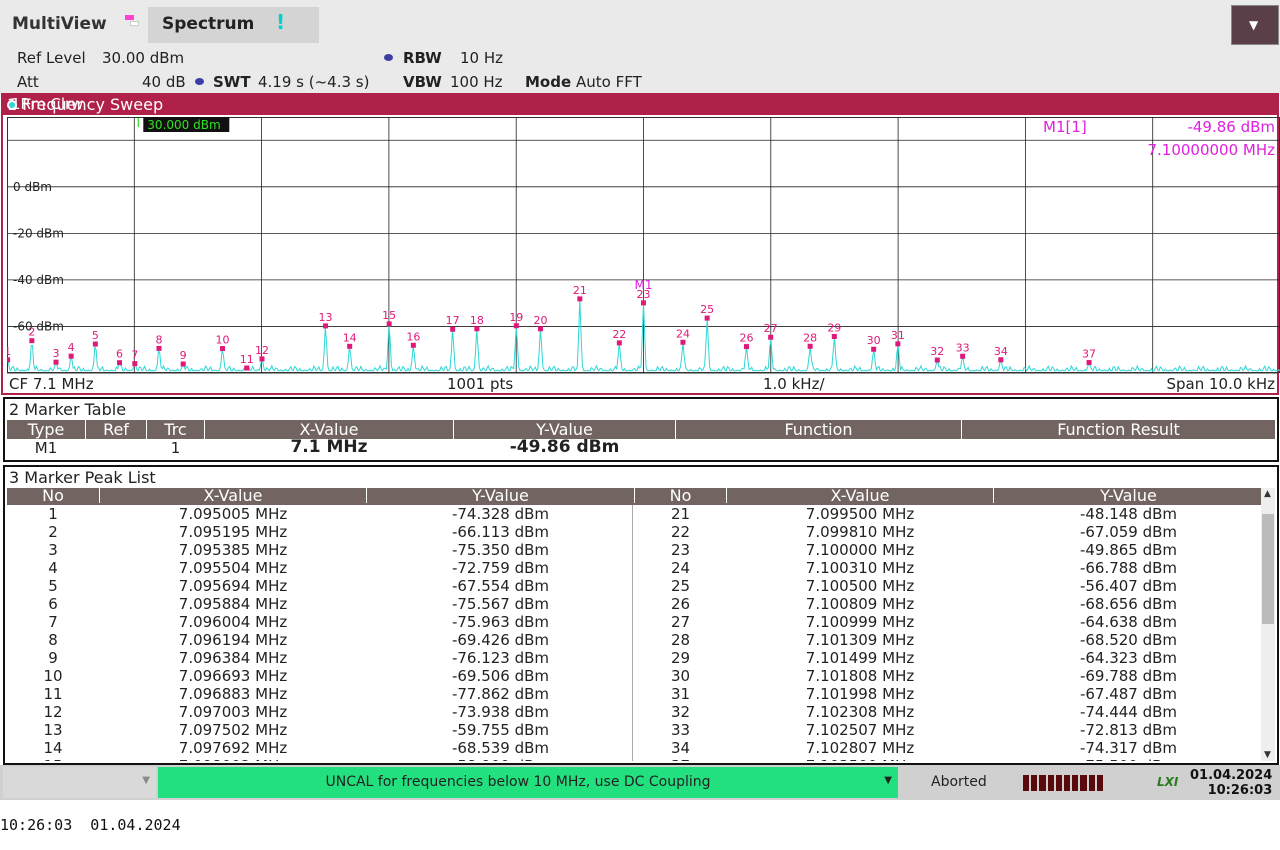 This screenshot has height=850, width=1280. I want to click on mode-label: Mode, so click(548, 82).